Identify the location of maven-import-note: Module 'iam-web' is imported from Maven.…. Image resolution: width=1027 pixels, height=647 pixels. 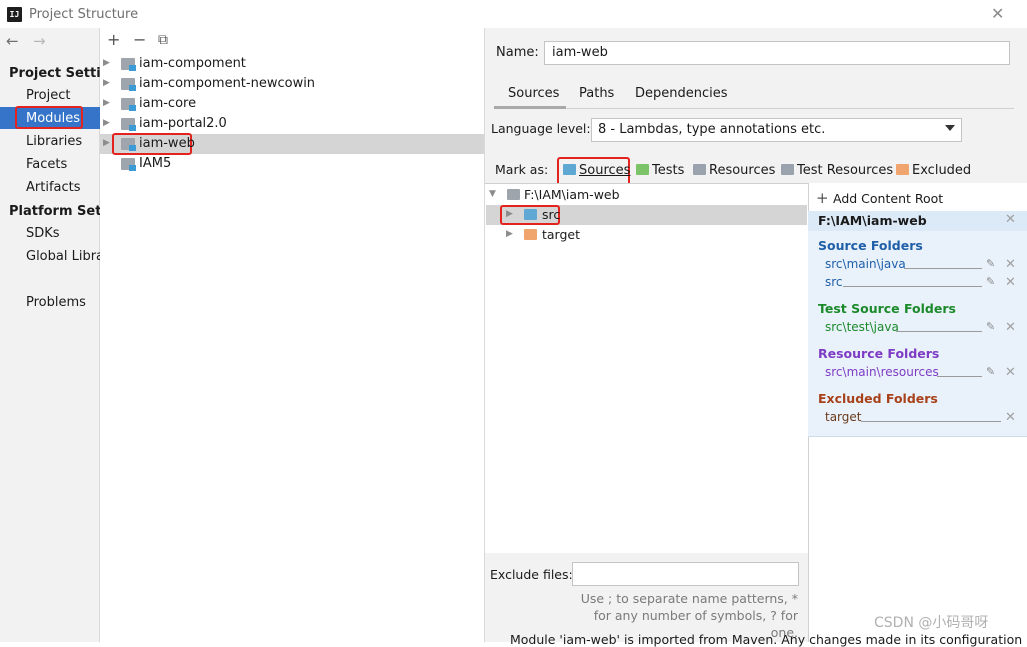
(766, 639).